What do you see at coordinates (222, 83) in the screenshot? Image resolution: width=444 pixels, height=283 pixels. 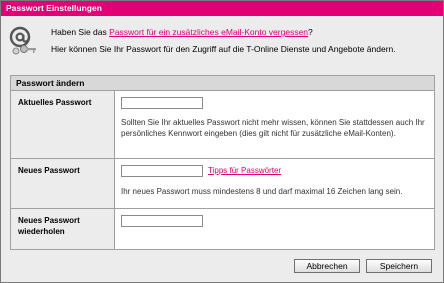 I see `panel-title: Passwort ändern` at bounding box center [222, 83].